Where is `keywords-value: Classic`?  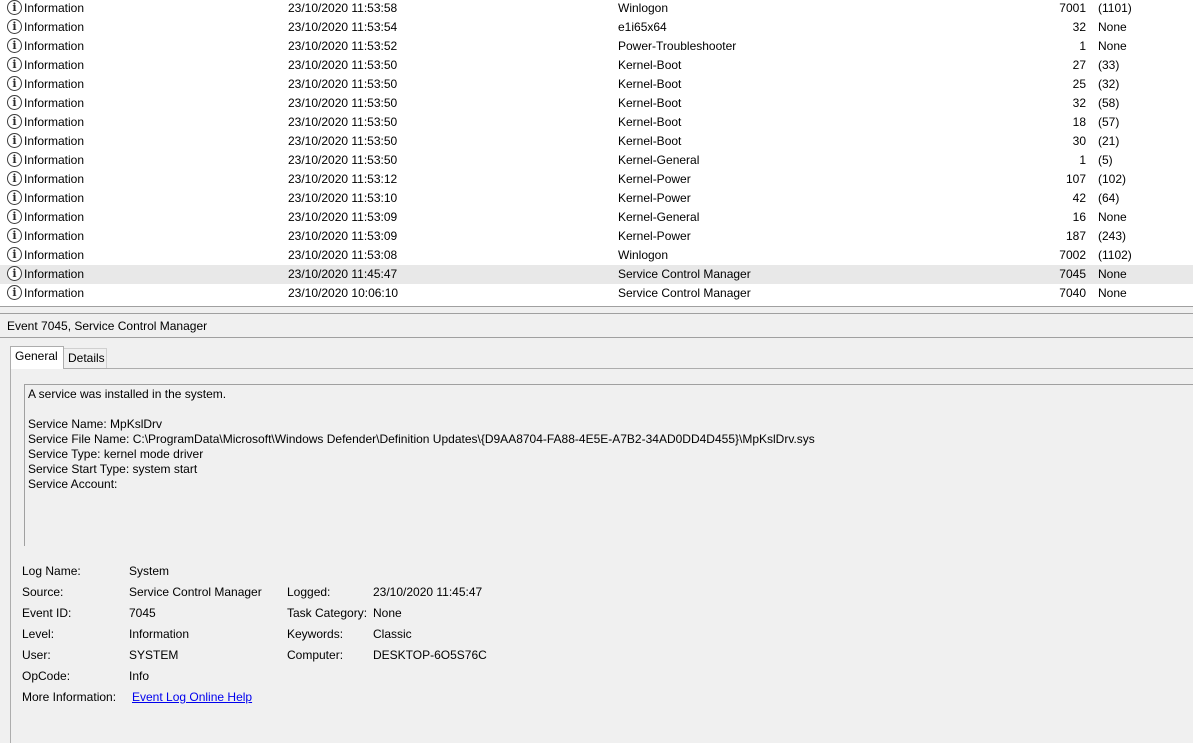
keywords-value: Classic is located at coordinates (392, 634).